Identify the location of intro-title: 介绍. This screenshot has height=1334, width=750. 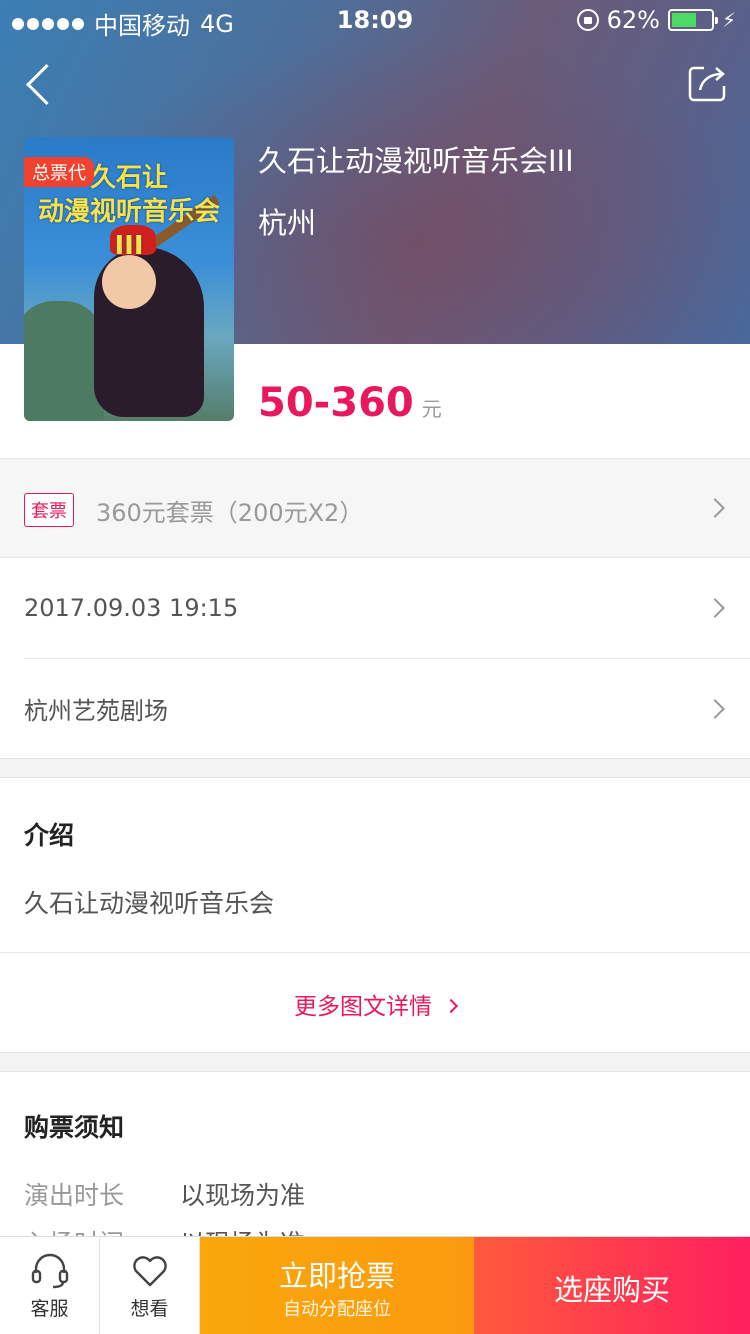
(49, 835).